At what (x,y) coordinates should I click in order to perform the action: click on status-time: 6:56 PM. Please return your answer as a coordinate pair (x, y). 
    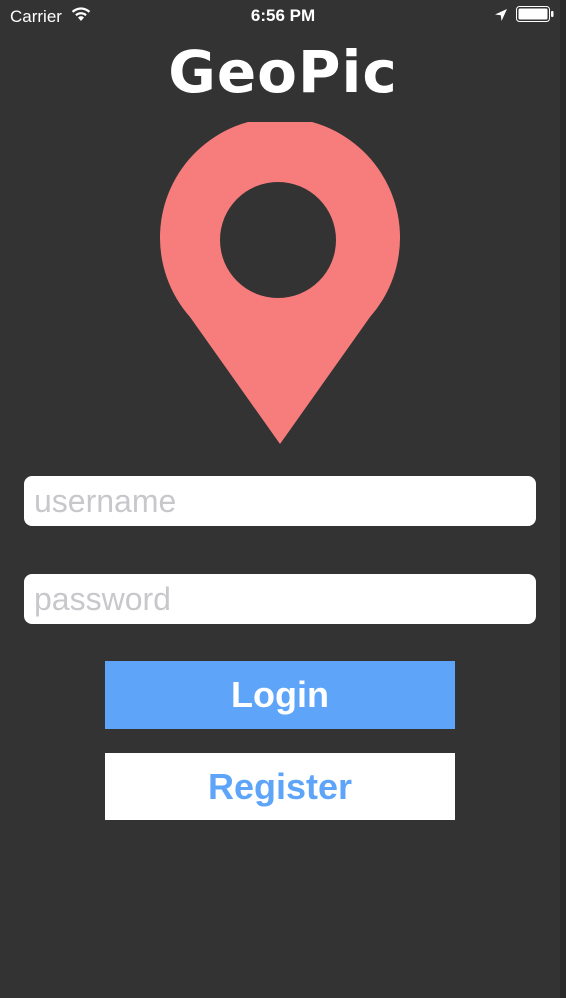
    Looking at the image, I should click on (283, 15).